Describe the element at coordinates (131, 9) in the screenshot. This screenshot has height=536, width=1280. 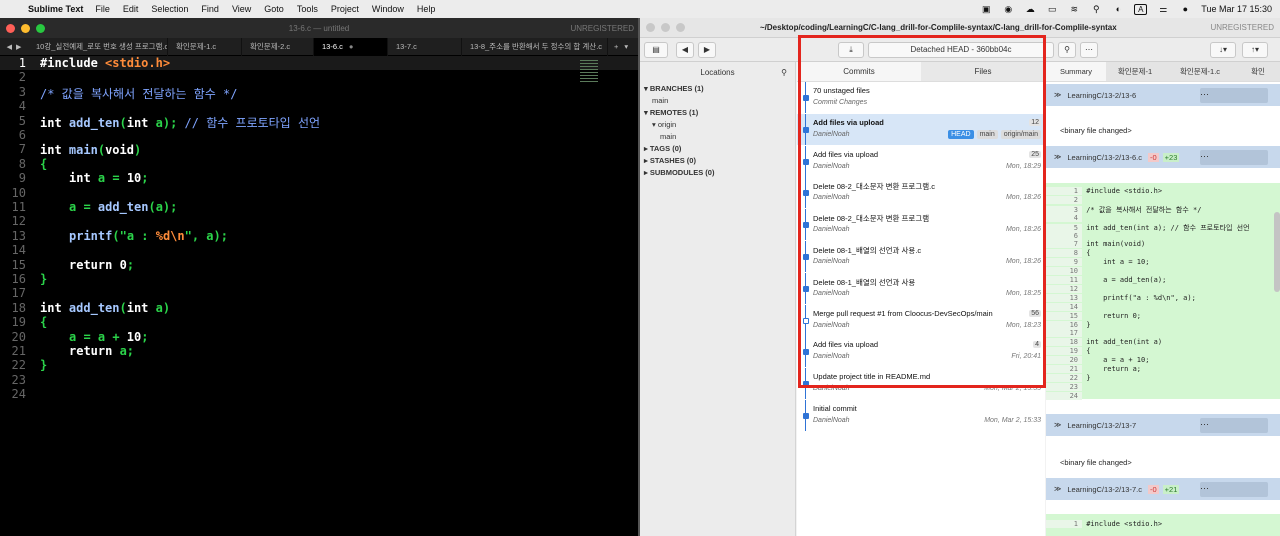
I see `menu-edit: Edit` at that location.